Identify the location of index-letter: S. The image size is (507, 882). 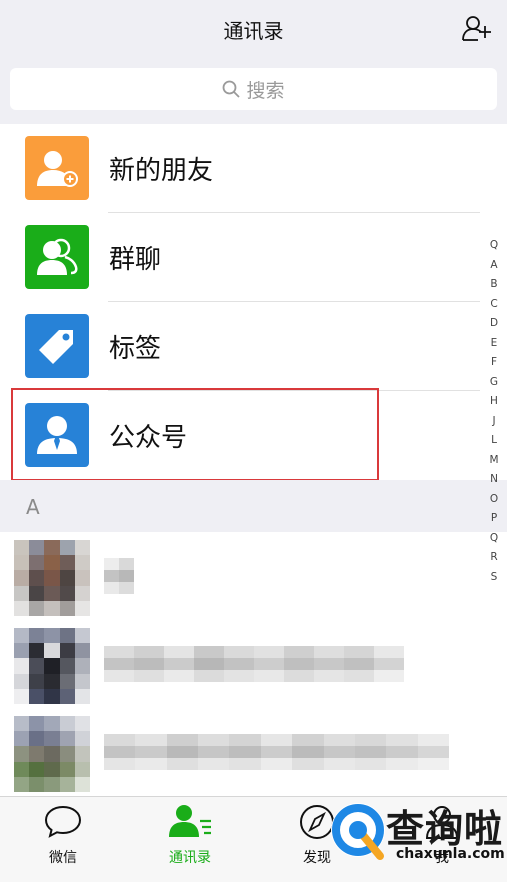
(494, 578).